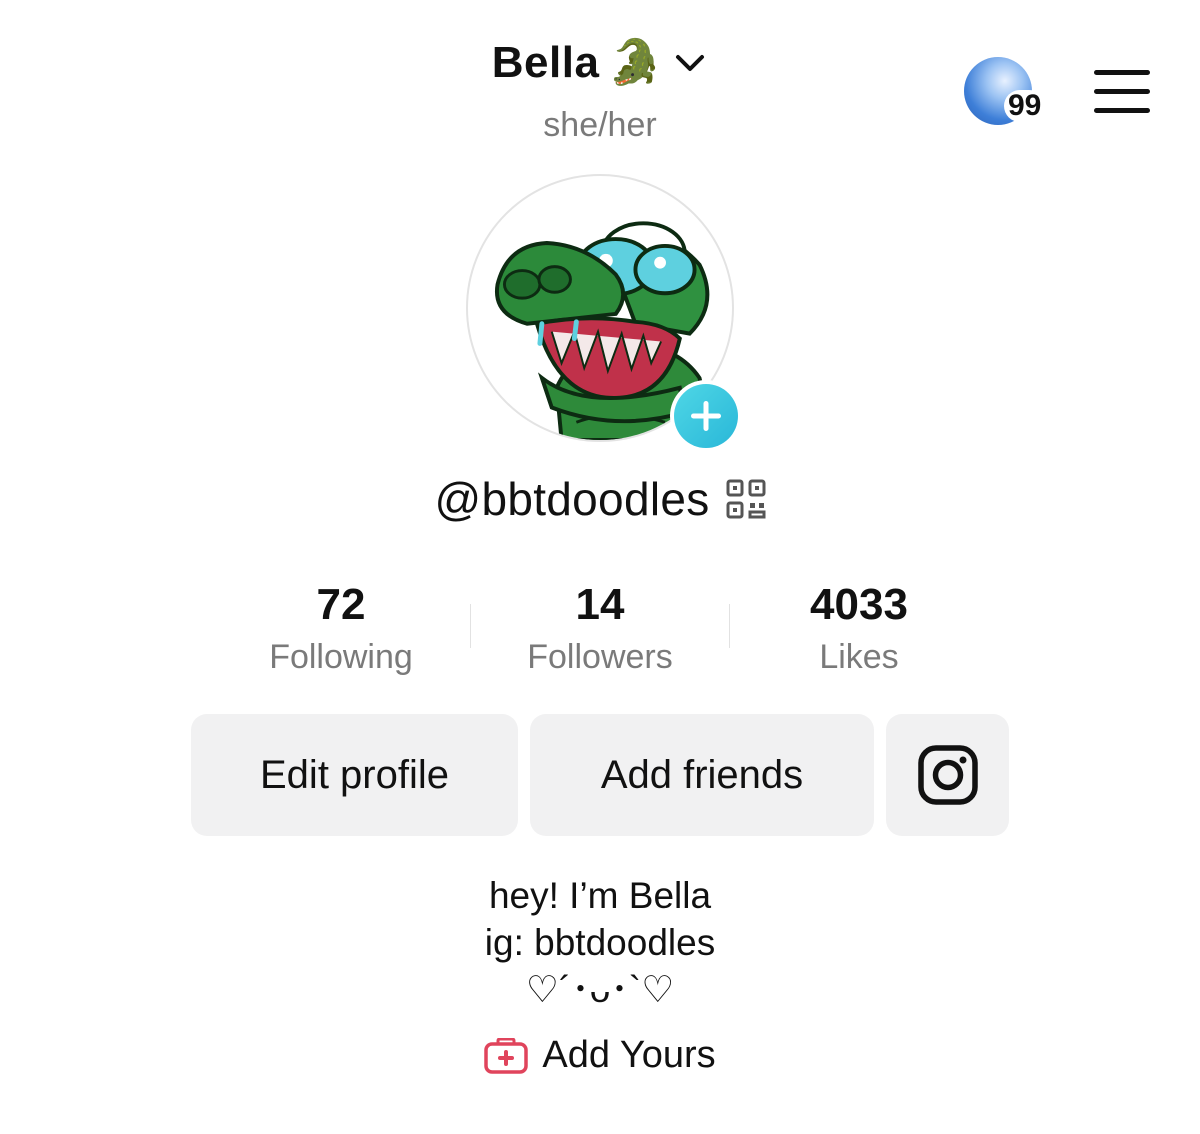 This screenshot has width=1200, height=1134. I want to click on bio-line: ♡´･ᴗ･`♡, so click(600, 989).